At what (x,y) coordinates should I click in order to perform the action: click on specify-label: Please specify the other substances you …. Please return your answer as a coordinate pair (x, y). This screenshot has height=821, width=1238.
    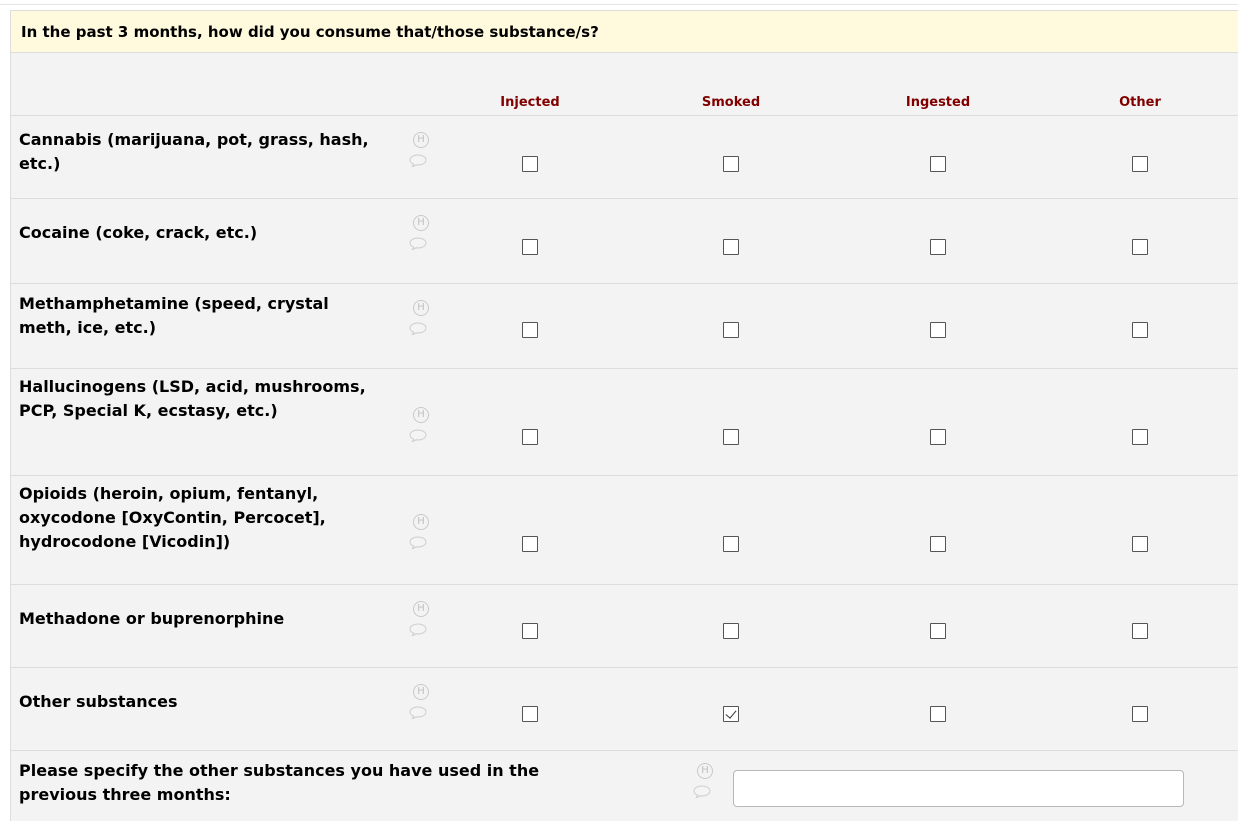
    Looking at the image, I should click on (279, 782).